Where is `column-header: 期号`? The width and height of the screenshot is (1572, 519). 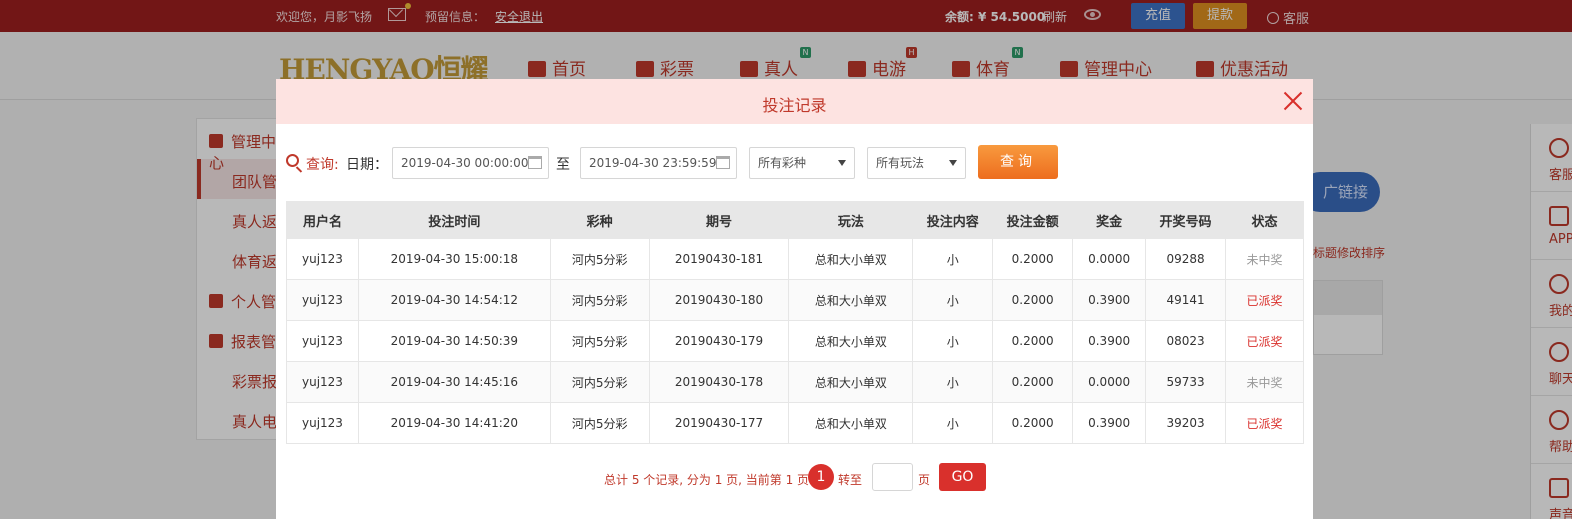
column-header: 期号 is located at coordinates (719, 220).